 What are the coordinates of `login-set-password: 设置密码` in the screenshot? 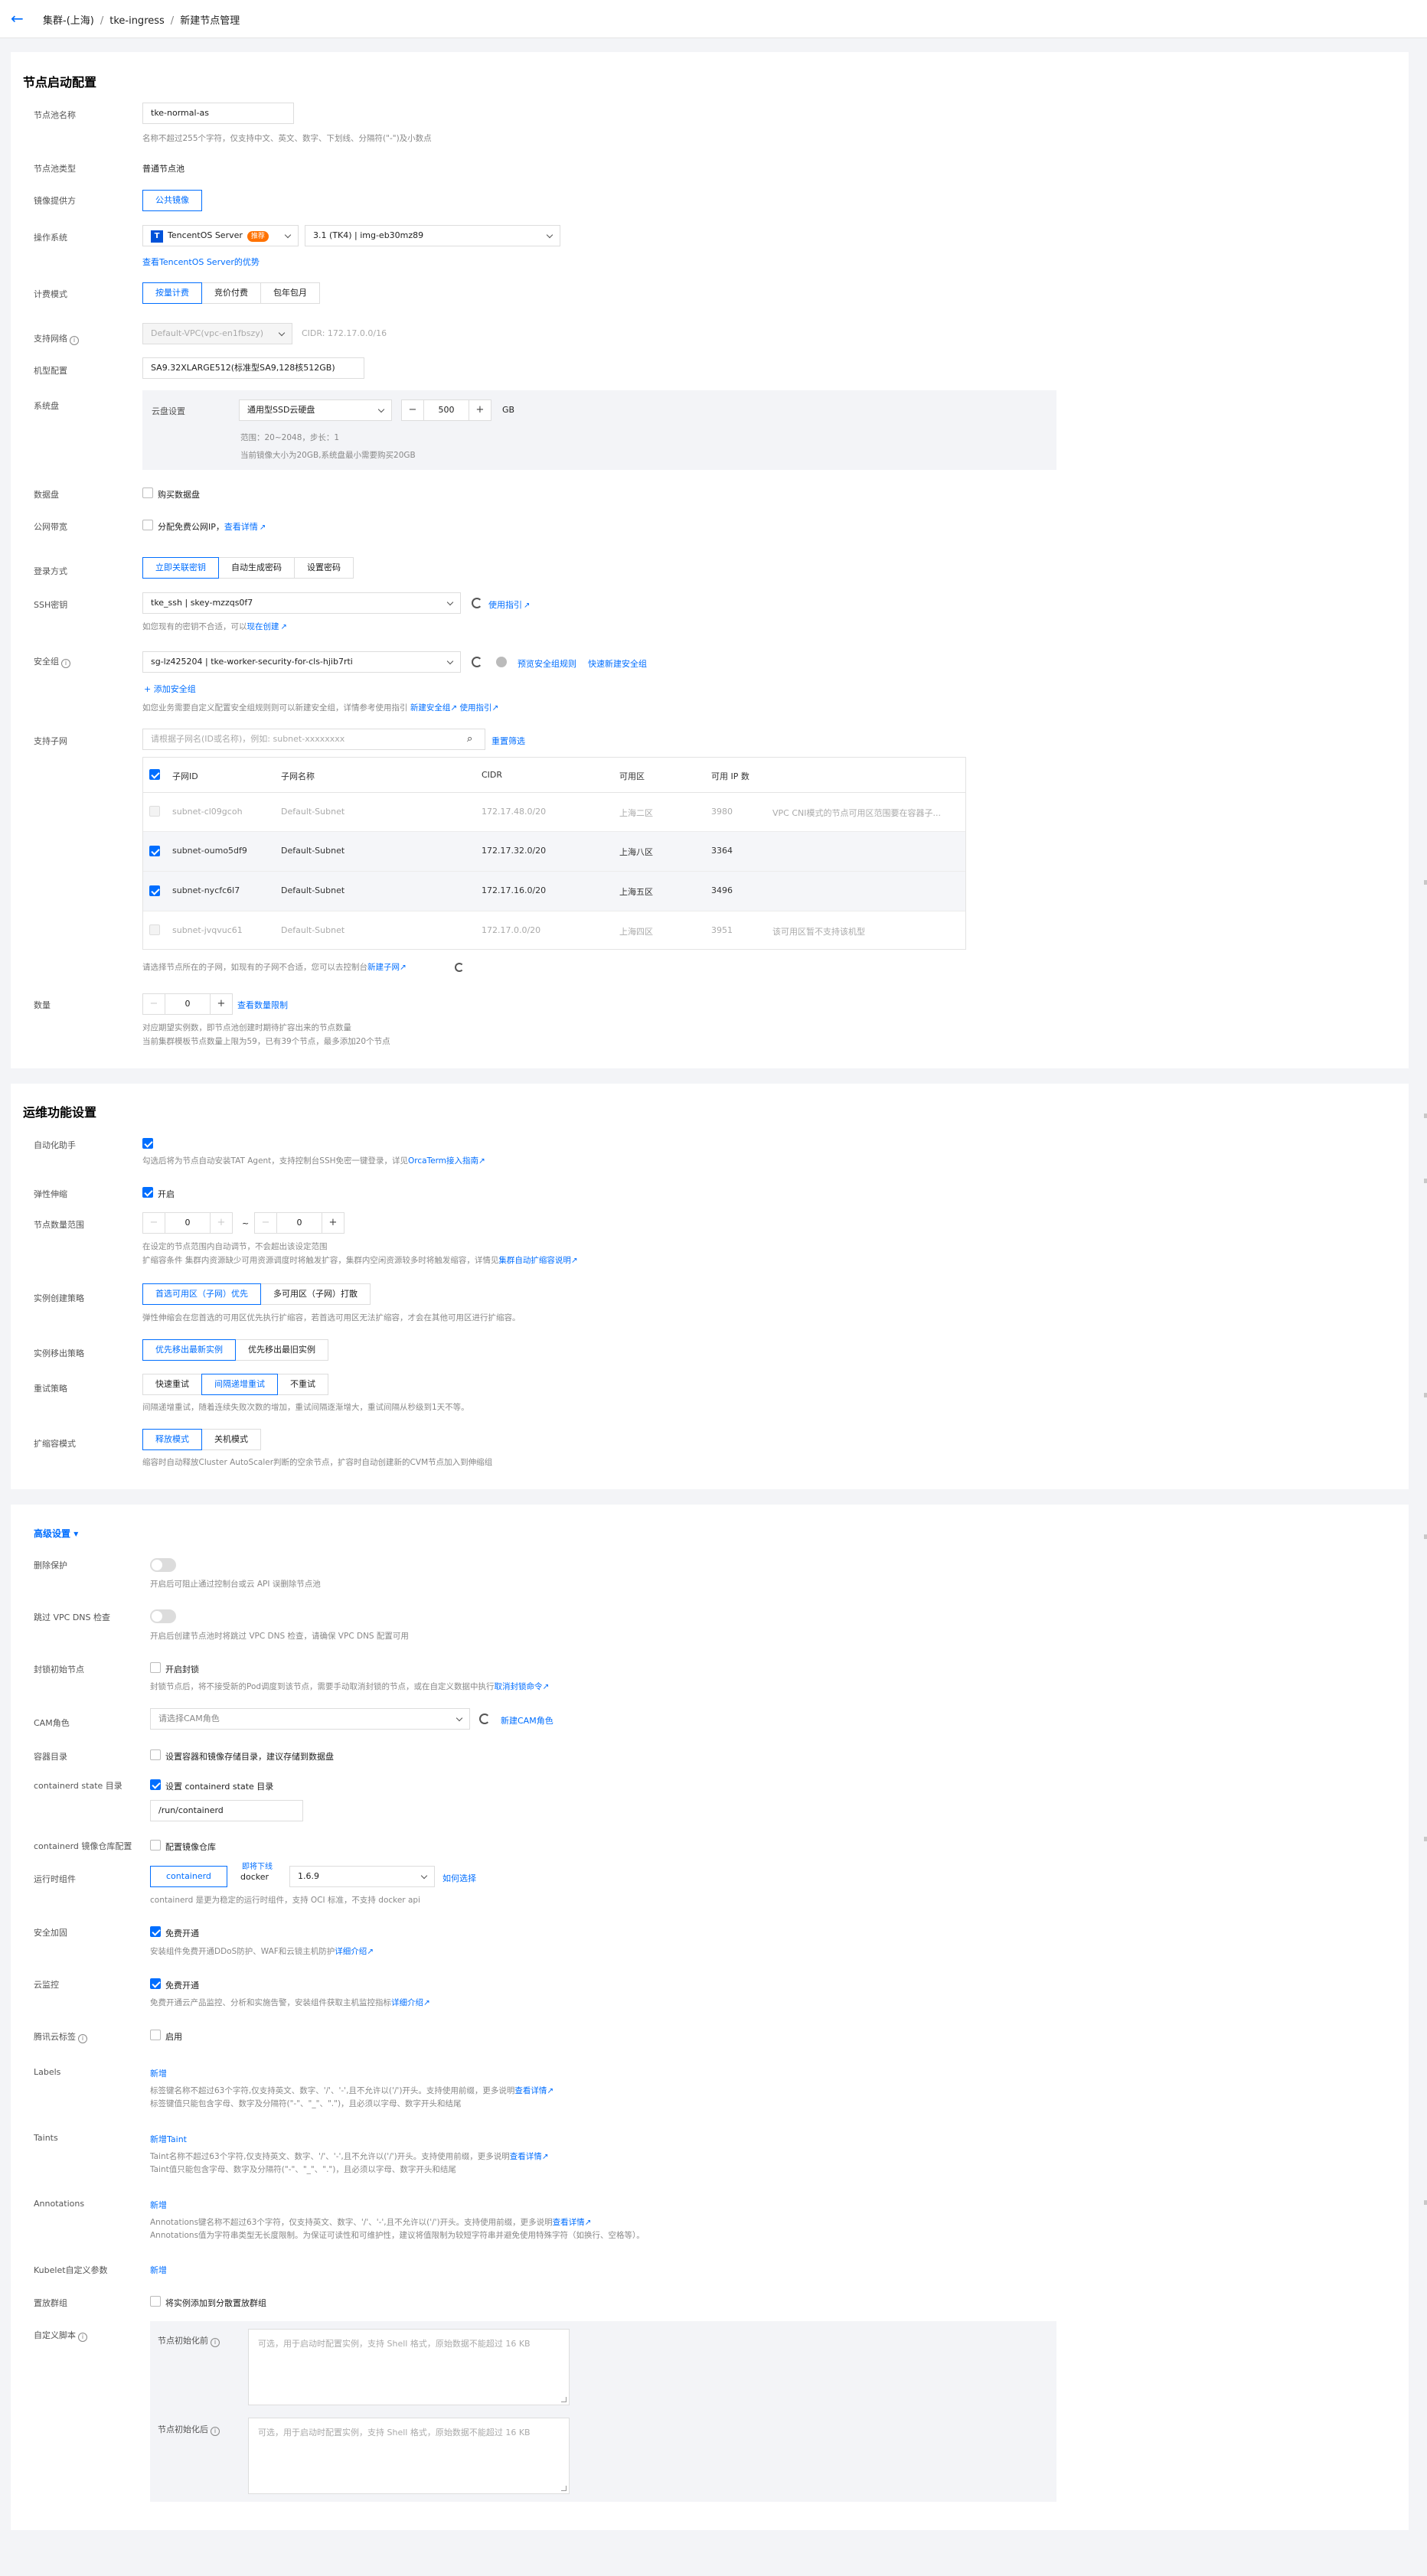 It's located at (324, 568).